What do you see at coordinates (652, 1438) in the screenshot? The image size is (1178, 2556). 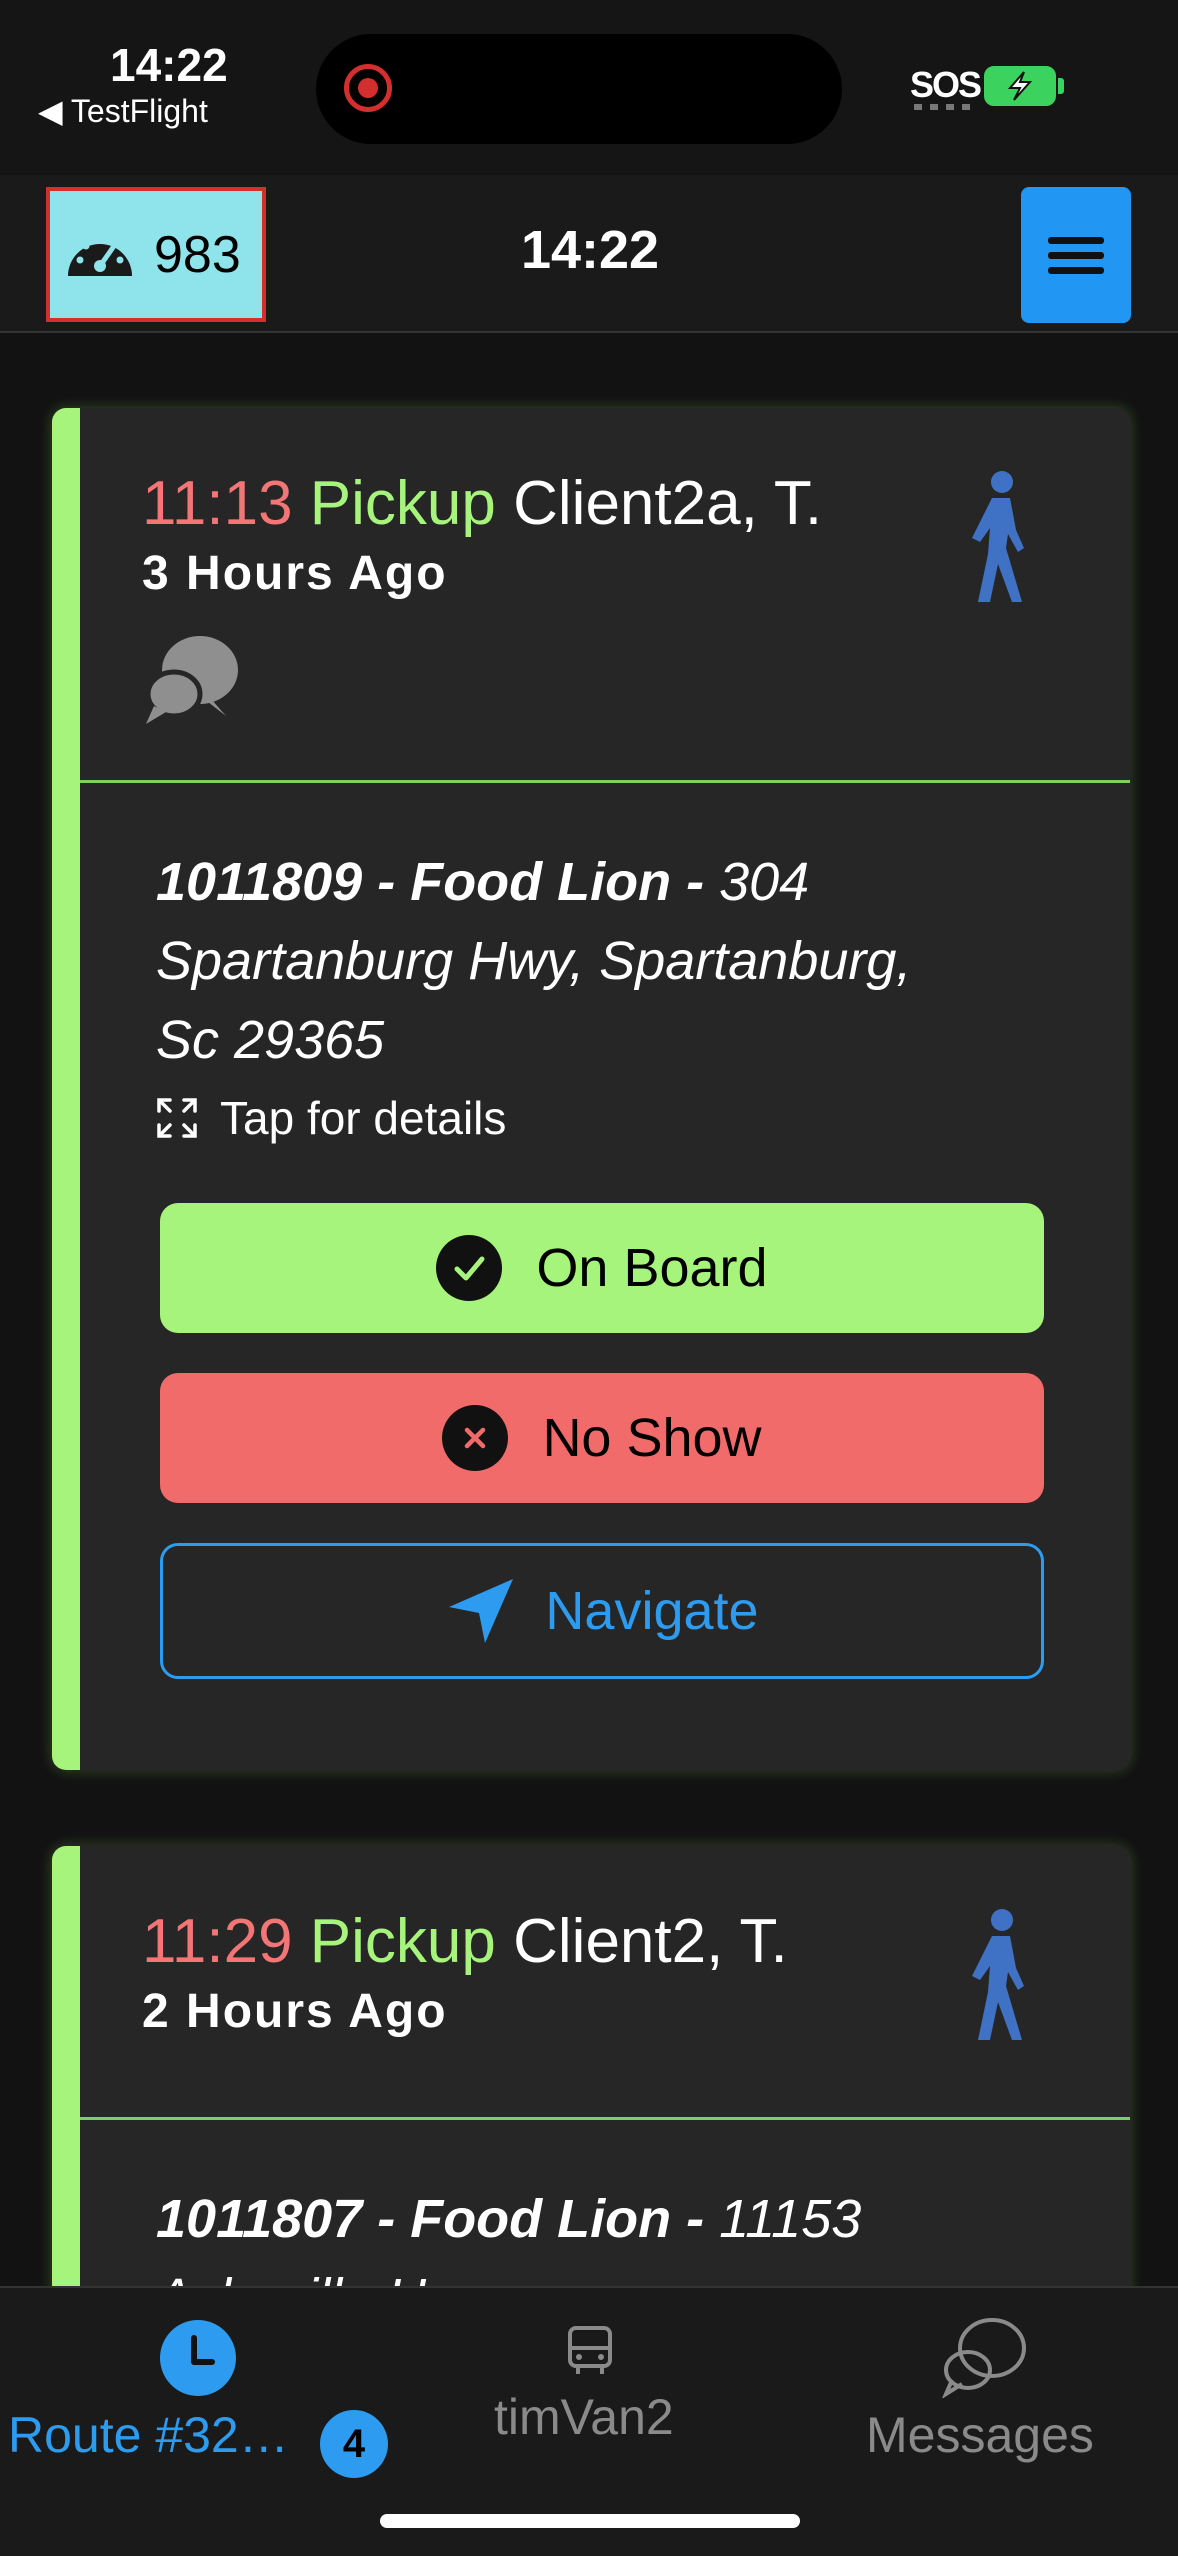 I see `no-show-label: No Show` at bounding box center [652, 1438].